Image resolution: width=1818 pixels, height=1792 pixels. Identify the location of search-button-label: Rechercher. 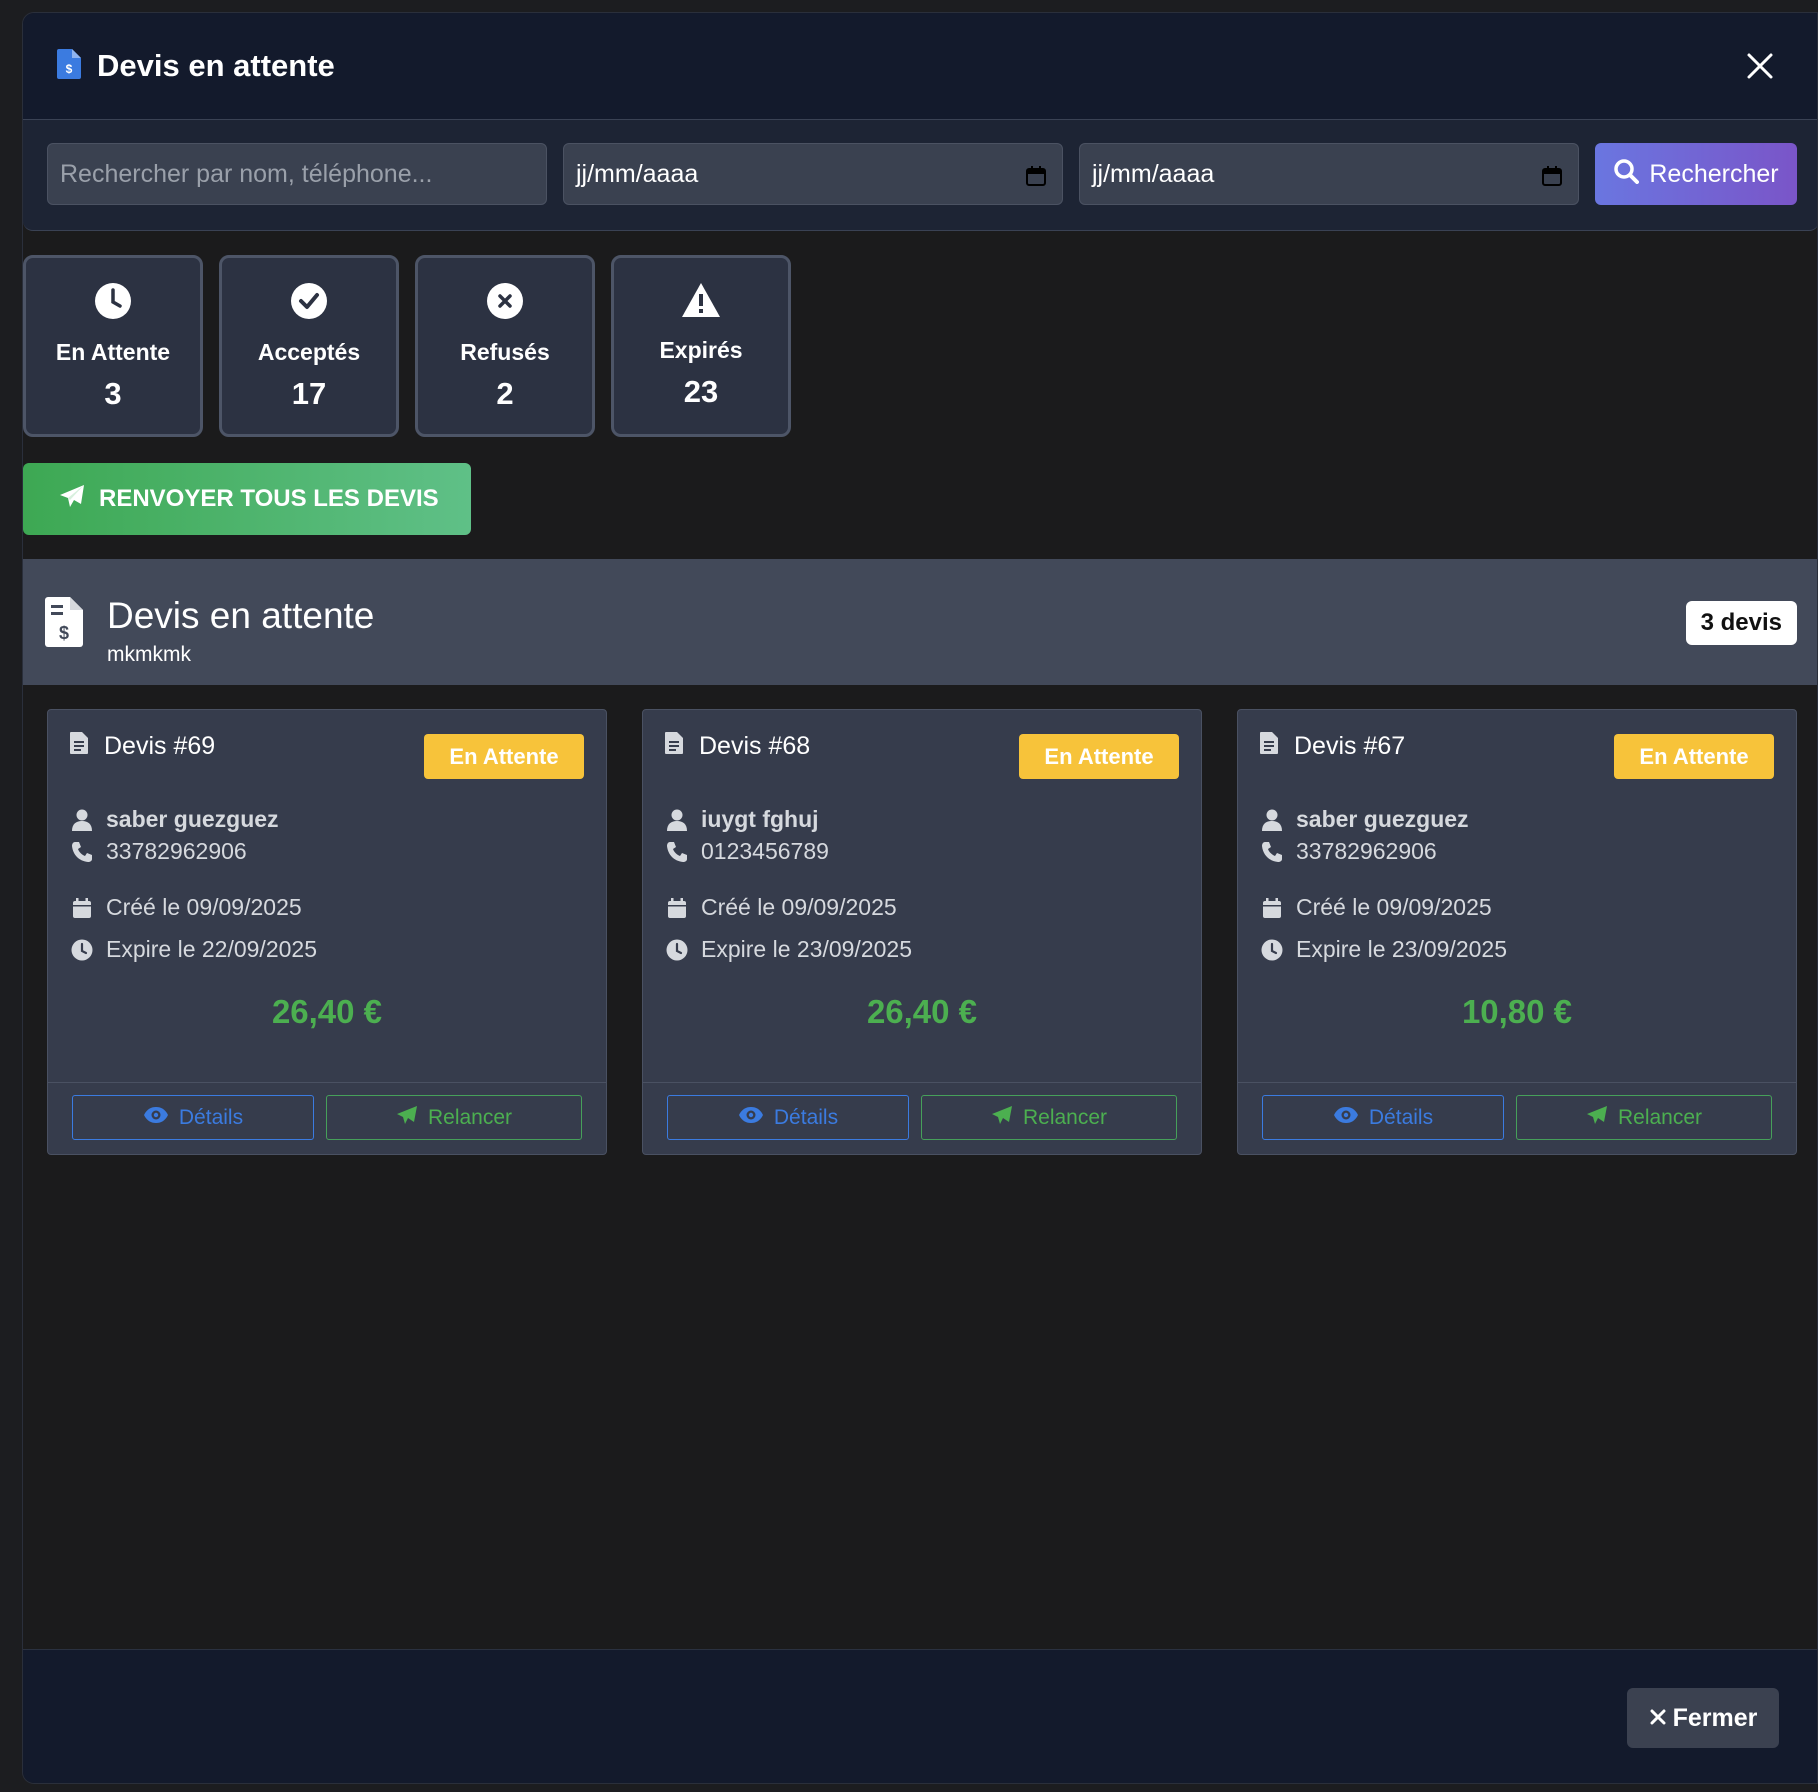
(1714, 173).